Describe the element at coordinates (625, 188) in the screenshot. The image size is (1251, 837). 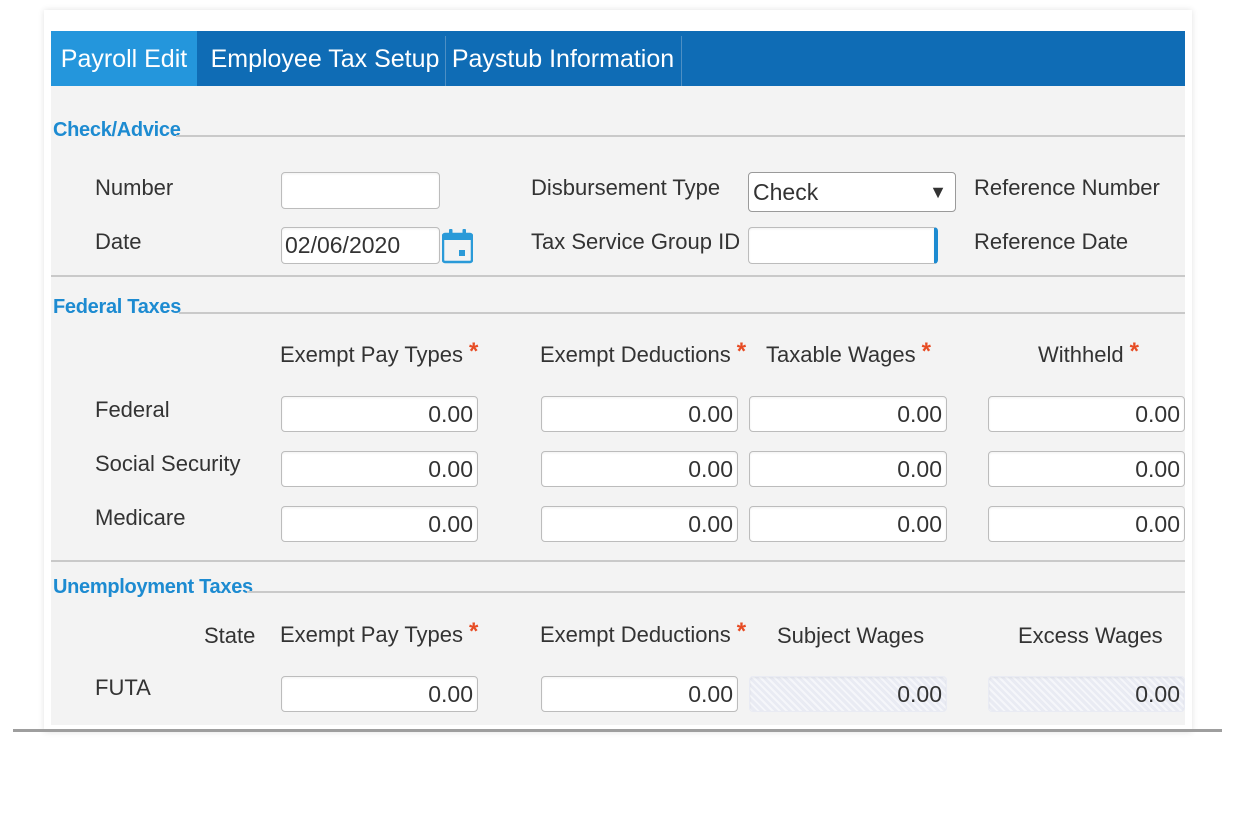
I see `disbursement-type-label: Disbursement Type` at that location.